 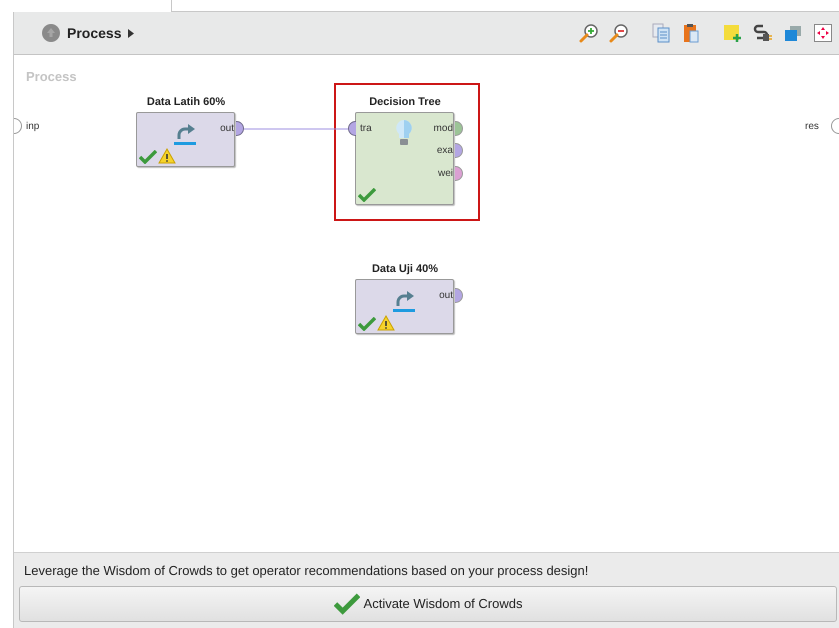 What do you see at coordinates (445, 174) in the screenshot?
I see `port-label: wei` at bounding box center [445, 174].